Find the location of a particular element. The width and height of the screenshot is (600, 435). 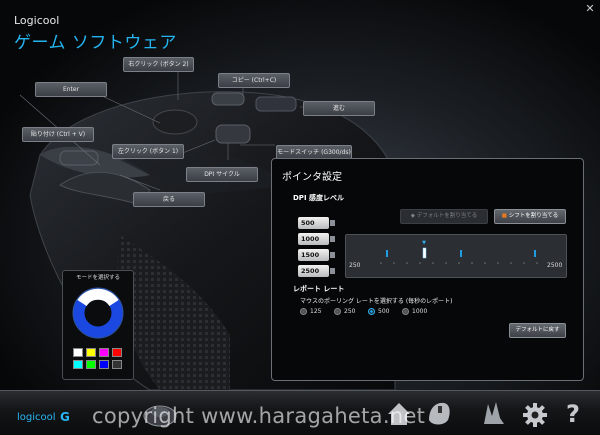

swatch-white is located at coordinates (78, 352).